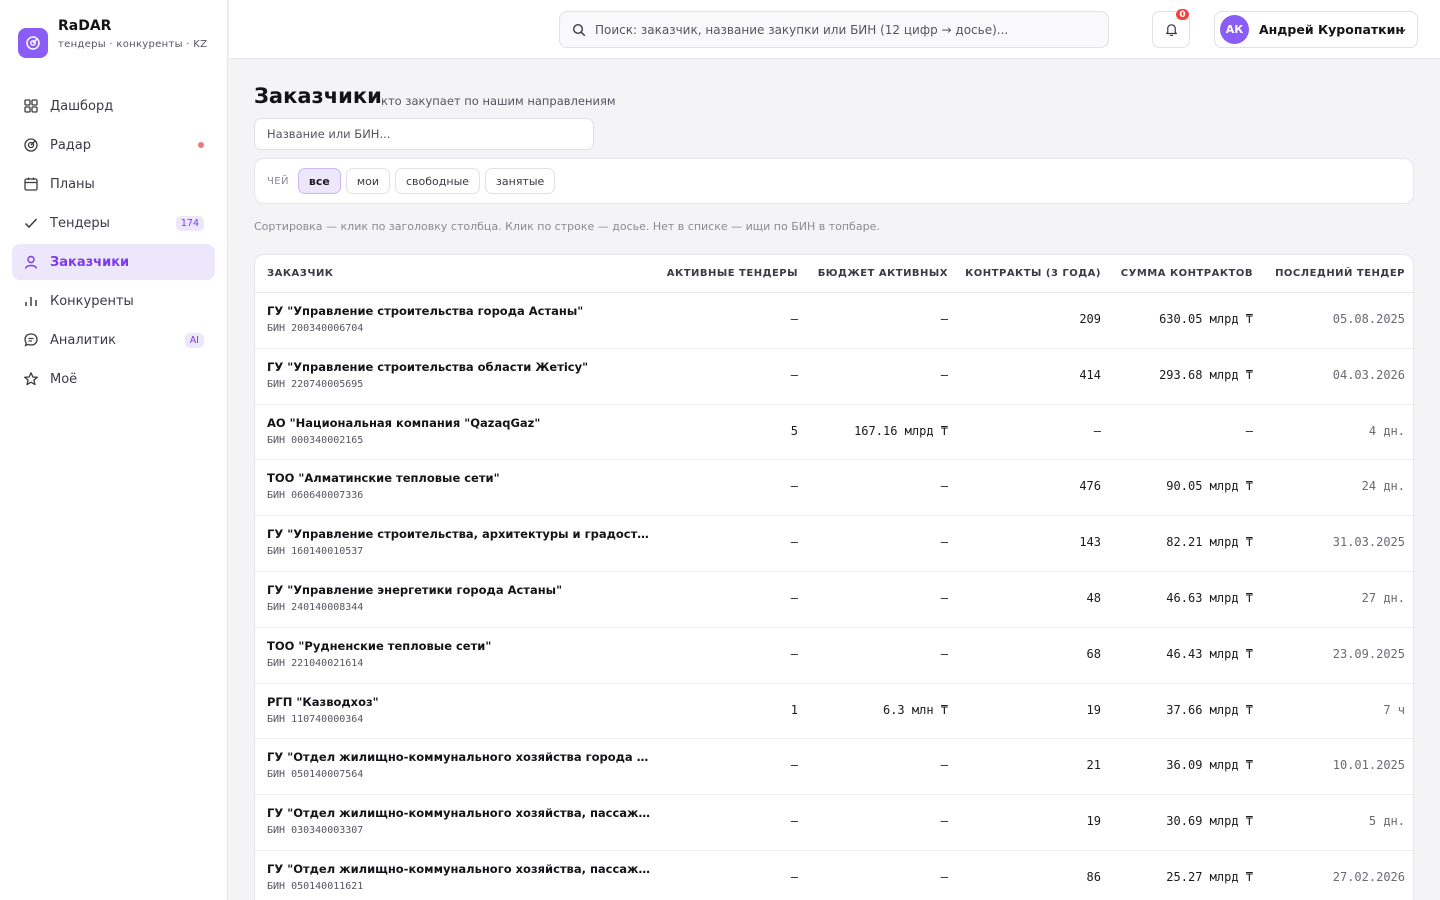  I want to click on last-tender-value: 4 дн., so click(1386, 430).